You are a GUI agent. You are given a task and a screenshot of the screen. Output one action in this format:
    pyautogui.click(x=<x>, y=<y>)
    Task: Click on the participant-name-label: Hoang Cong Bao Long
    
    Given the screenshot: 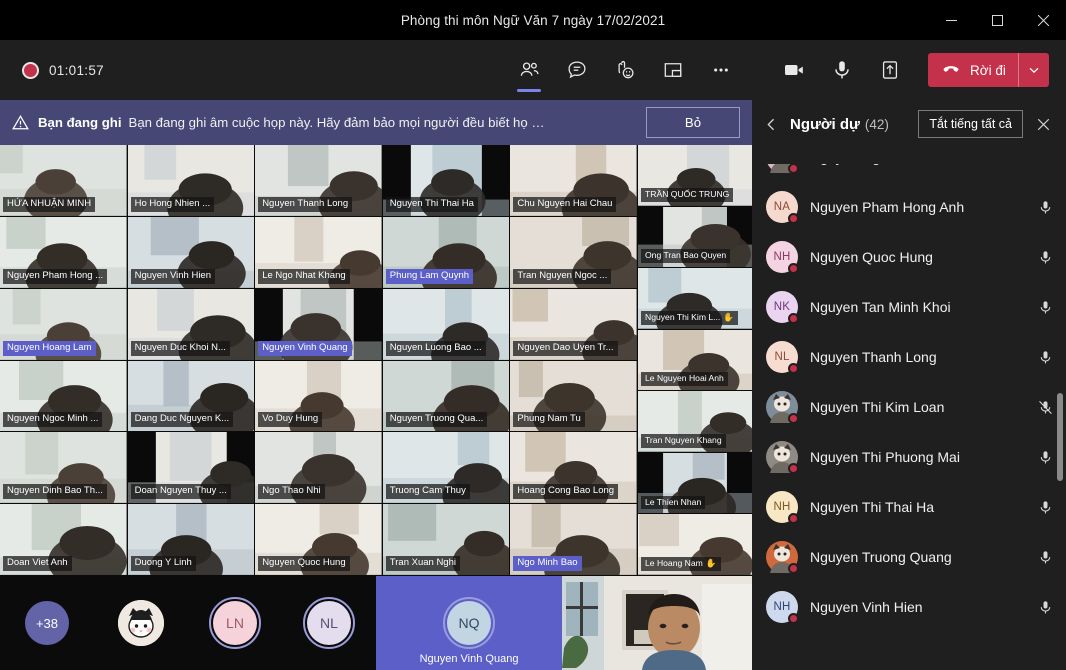 What is the action you would take?
    pyautogui.click(x=566, y=492)
    